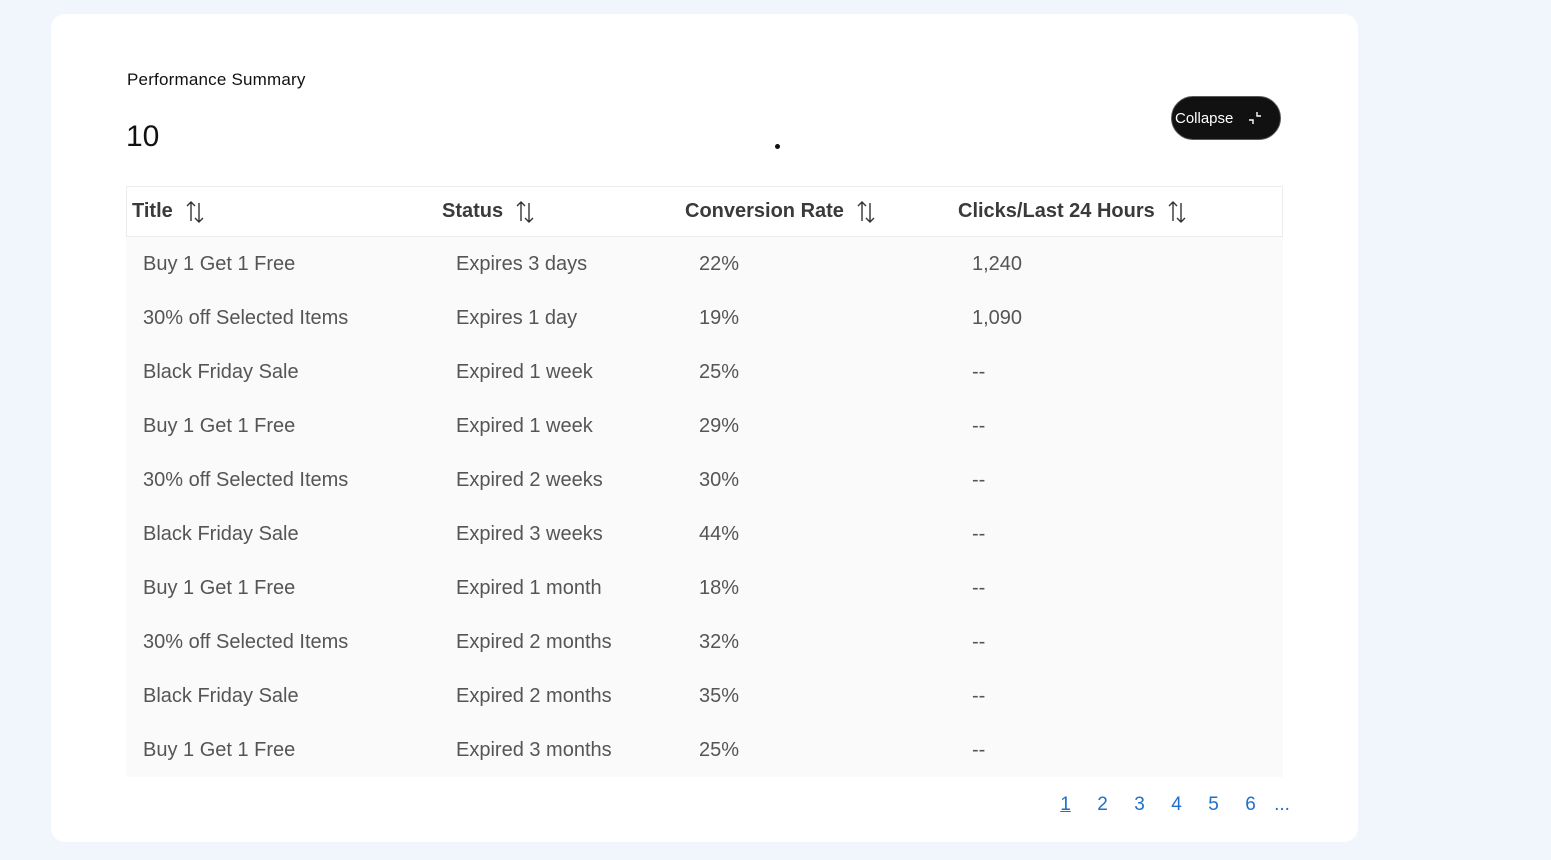 The image size is (1551, 860). What do you see at coordinates (719, 426) in the screenshot?
I see `cell-conversion-rate: 29%` at bounding box center [719, 426].